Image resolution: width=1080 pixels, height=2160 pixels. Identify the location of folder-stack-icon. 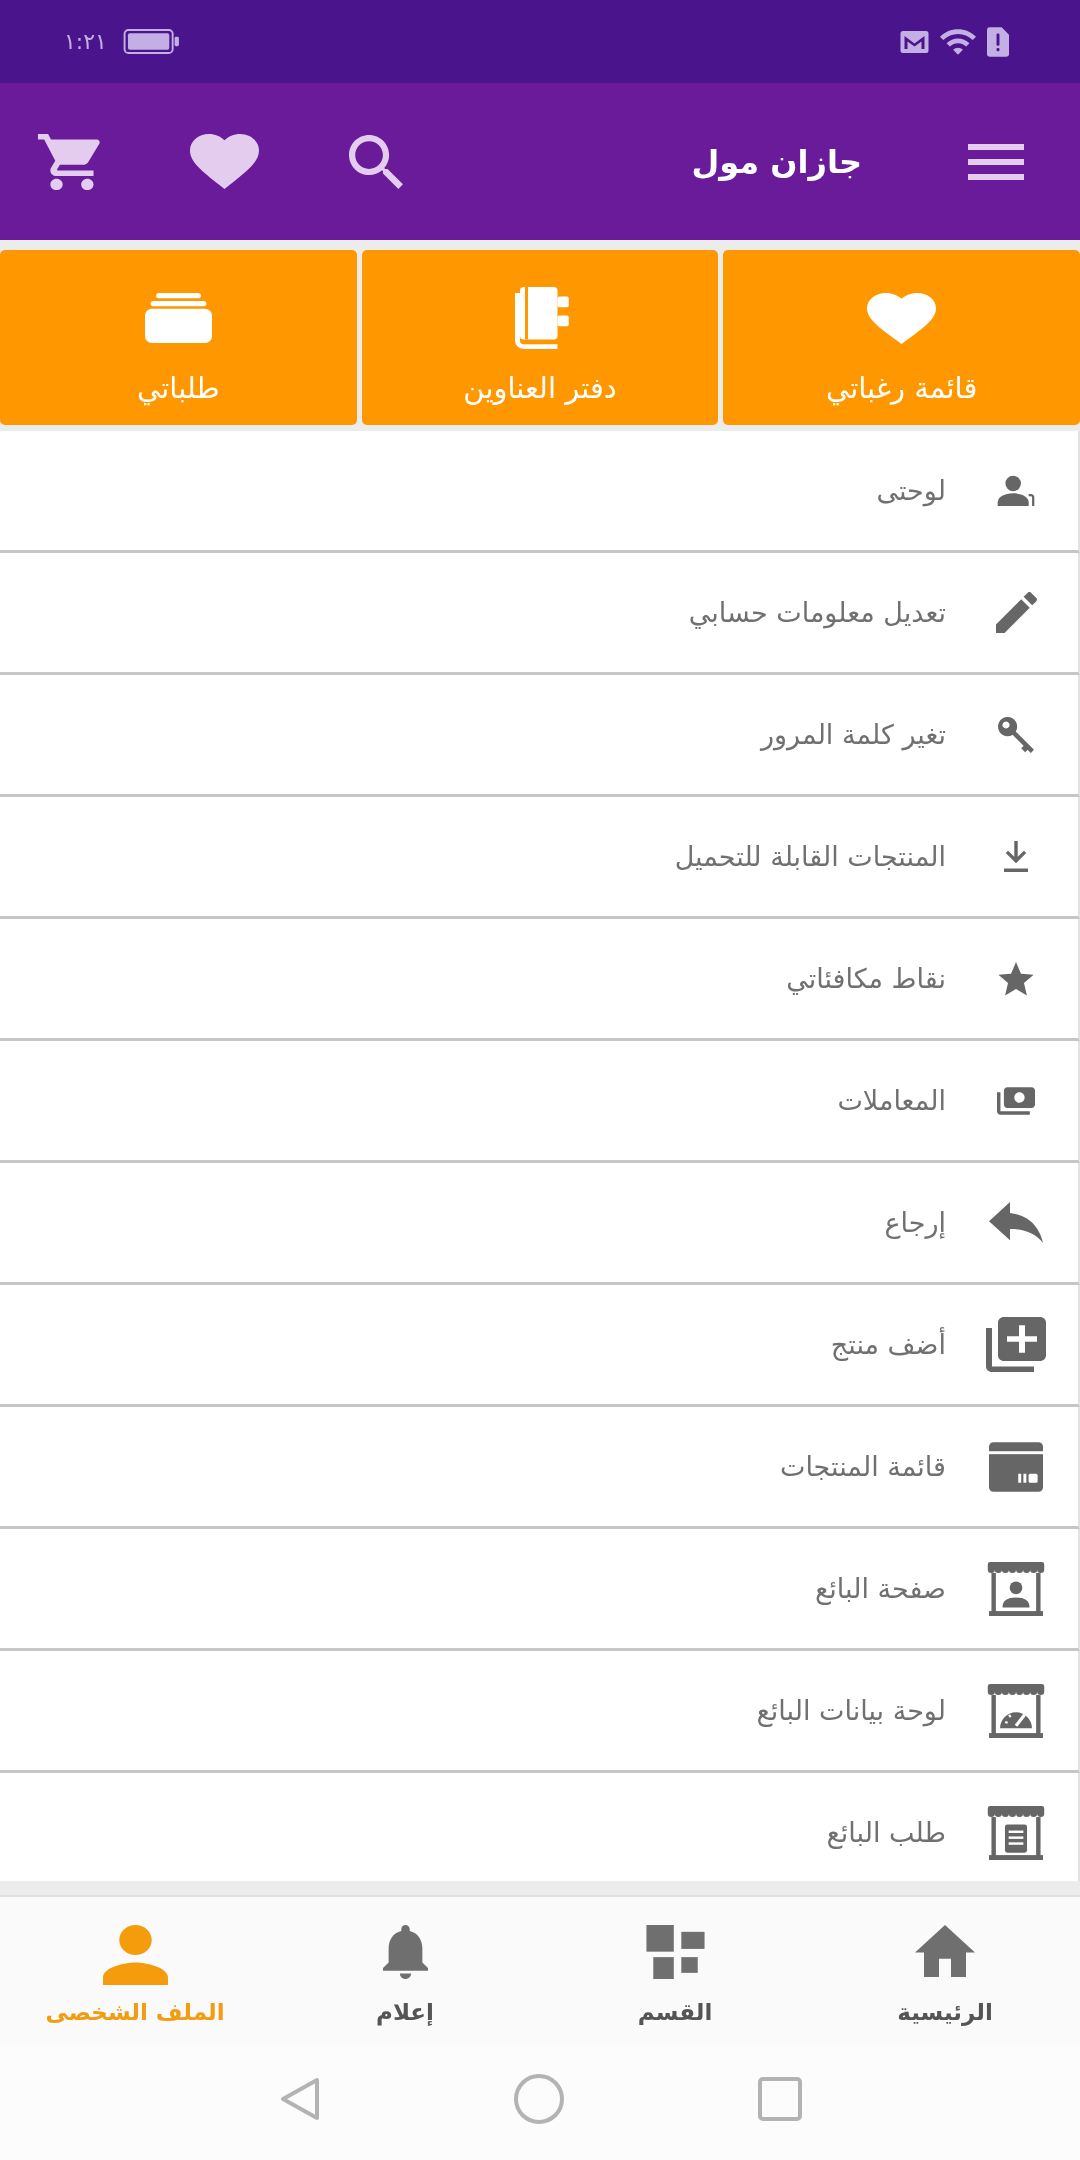
(178, 318).